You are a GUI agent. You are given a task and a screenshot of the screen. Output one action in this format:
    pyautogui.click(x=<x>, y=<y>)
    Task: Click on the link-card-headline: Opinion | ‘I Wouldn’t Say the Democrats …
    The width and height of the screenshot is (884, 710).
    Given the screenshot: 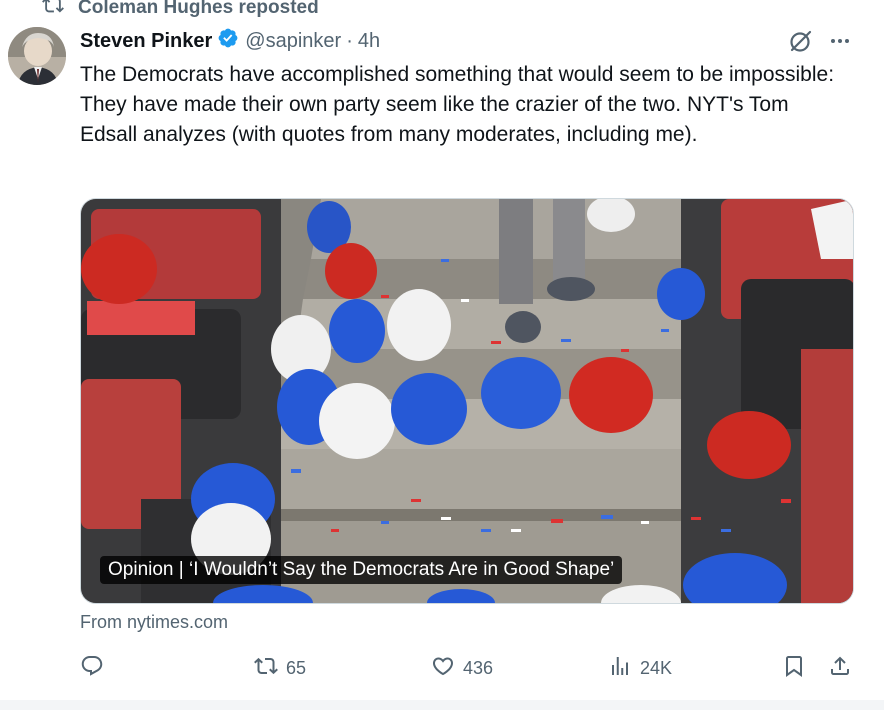 What is the action you would take?
    pyautogui.click(x=361, y=570)
    